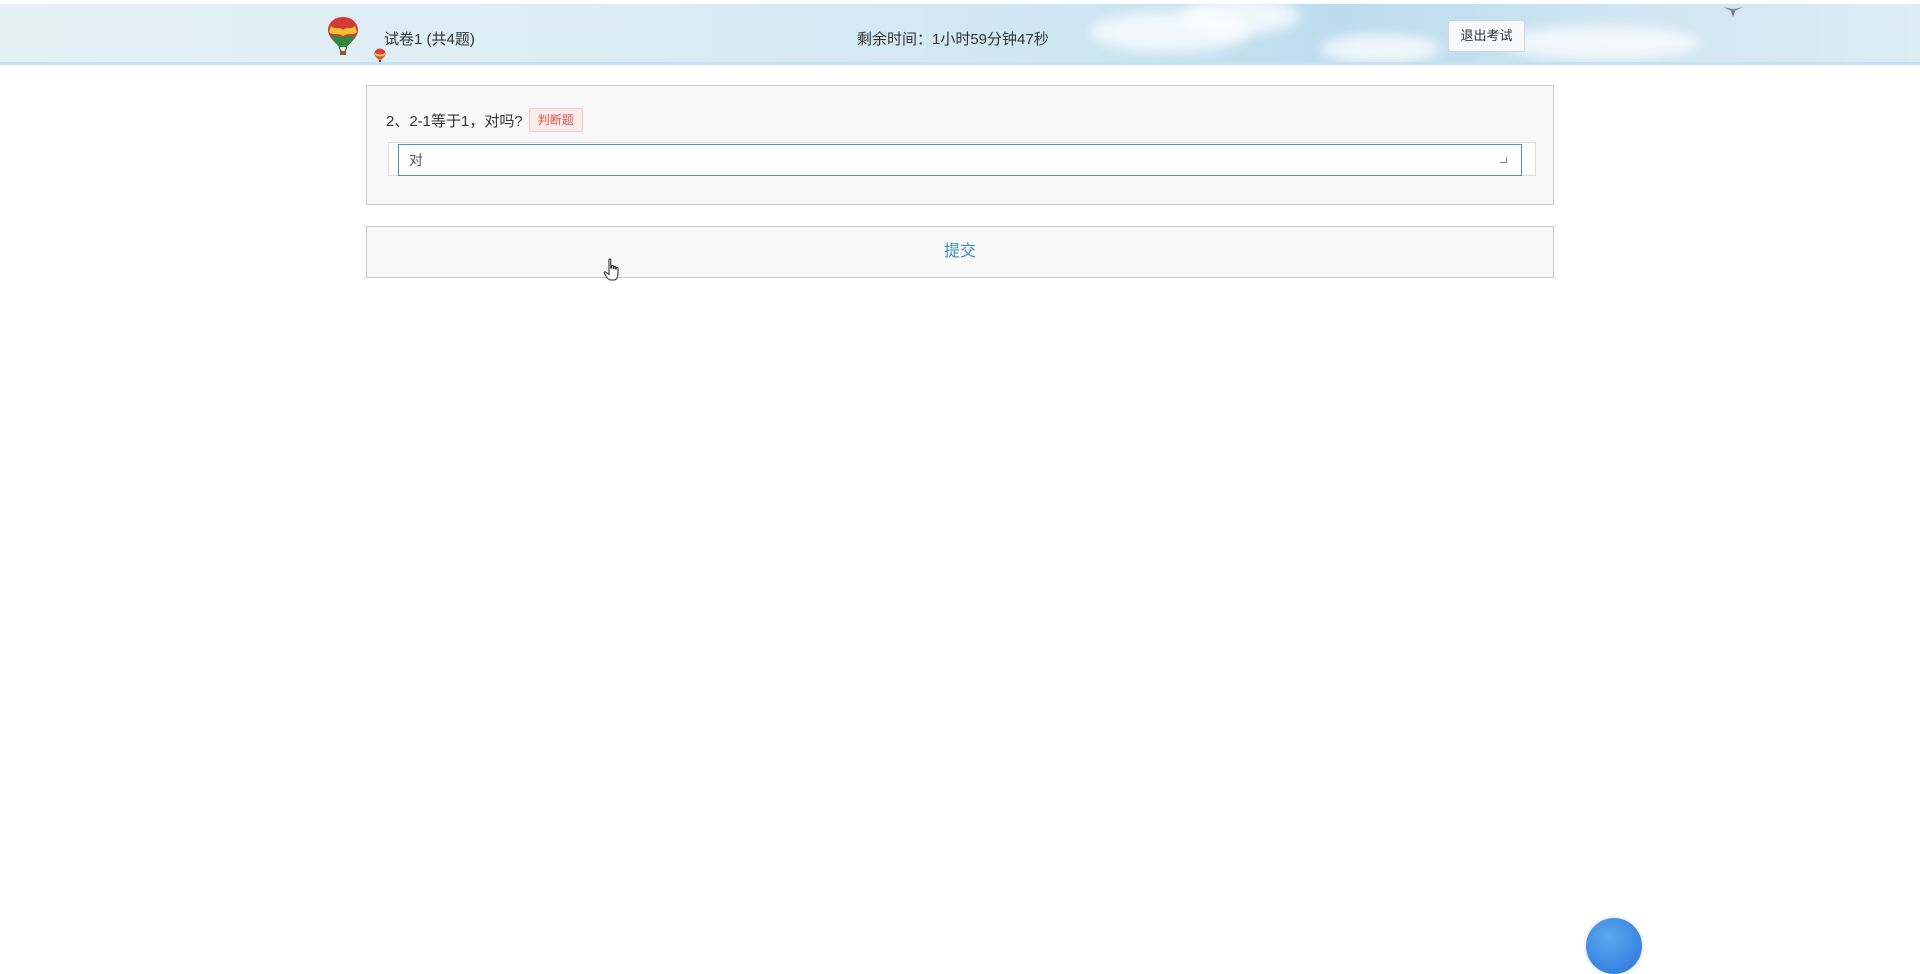 The width and height of the screenshot is (1920, 974). What do you see at coordinates (1486, 36) in the screenshot?
I see `exit-exam-button: 退出考试` at bounding box center [1486, 36].